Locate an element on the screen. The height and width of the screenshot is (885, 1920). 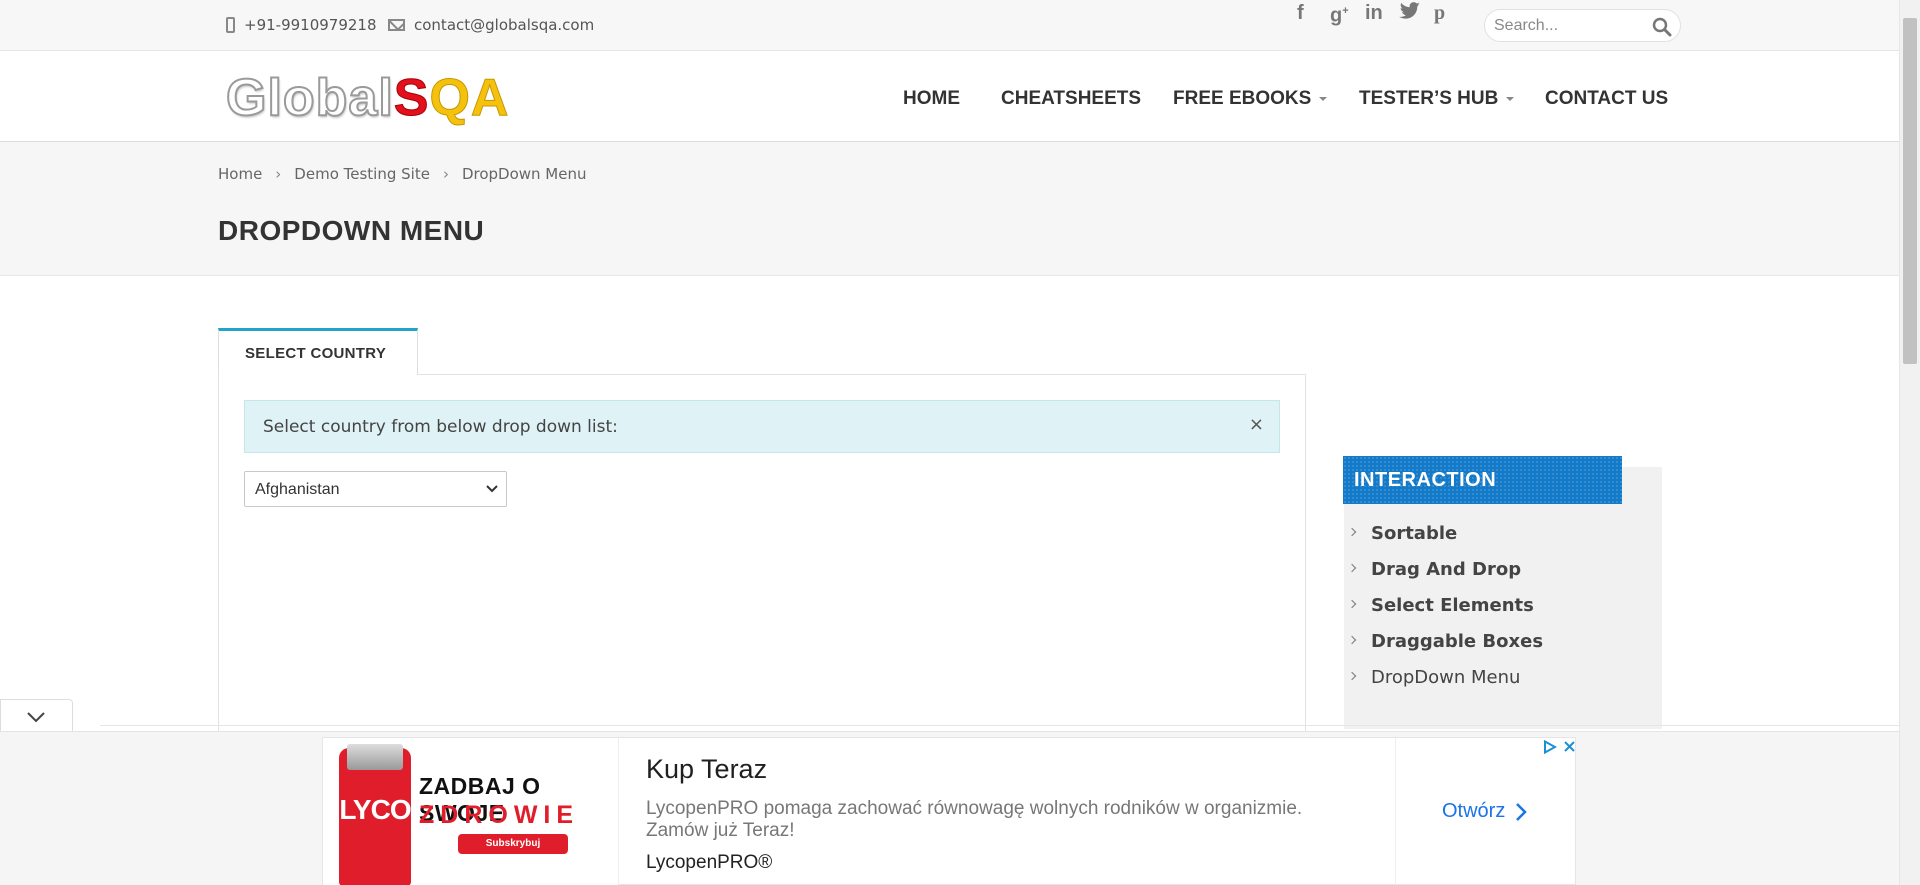
sidebar-item-drag-and-drop: Drag And Drop is located at coordinates (1443, 574).